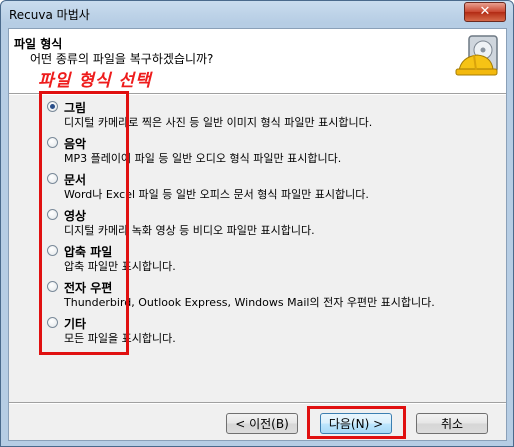  Describe the element at coordinates (122, 59) in the screenshot. I see `page-subtitle: 어떤 종류의 파일을 복구하겠습니까?` at that location.